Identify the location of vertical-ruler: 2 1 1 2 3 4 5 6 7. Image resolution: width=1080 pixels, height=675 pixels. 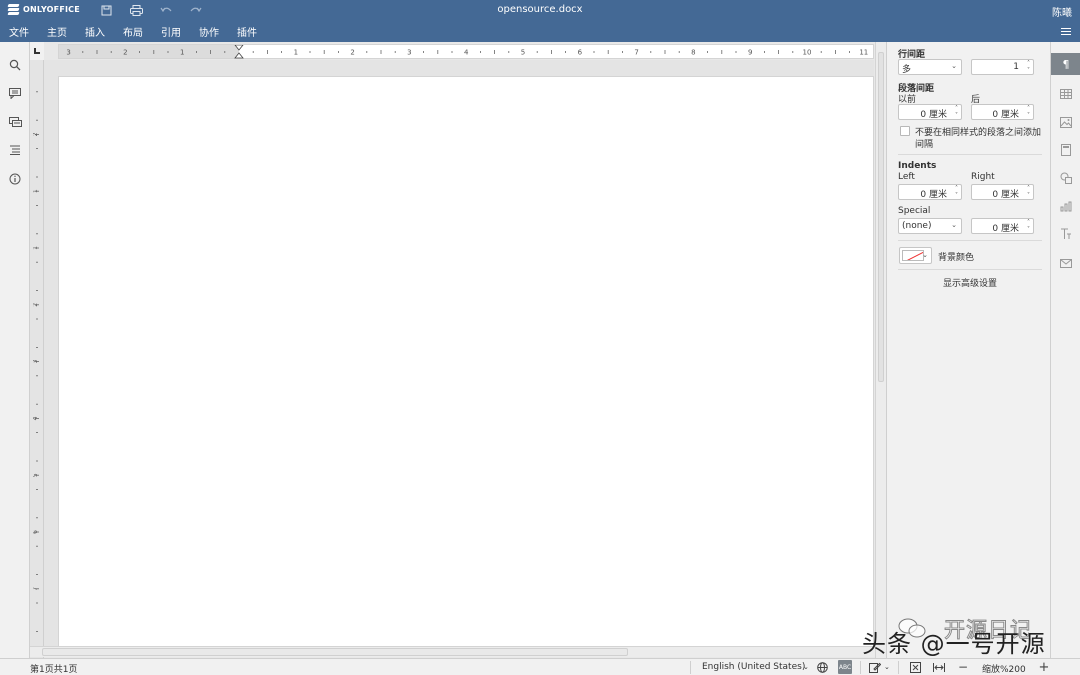
(37, 361).